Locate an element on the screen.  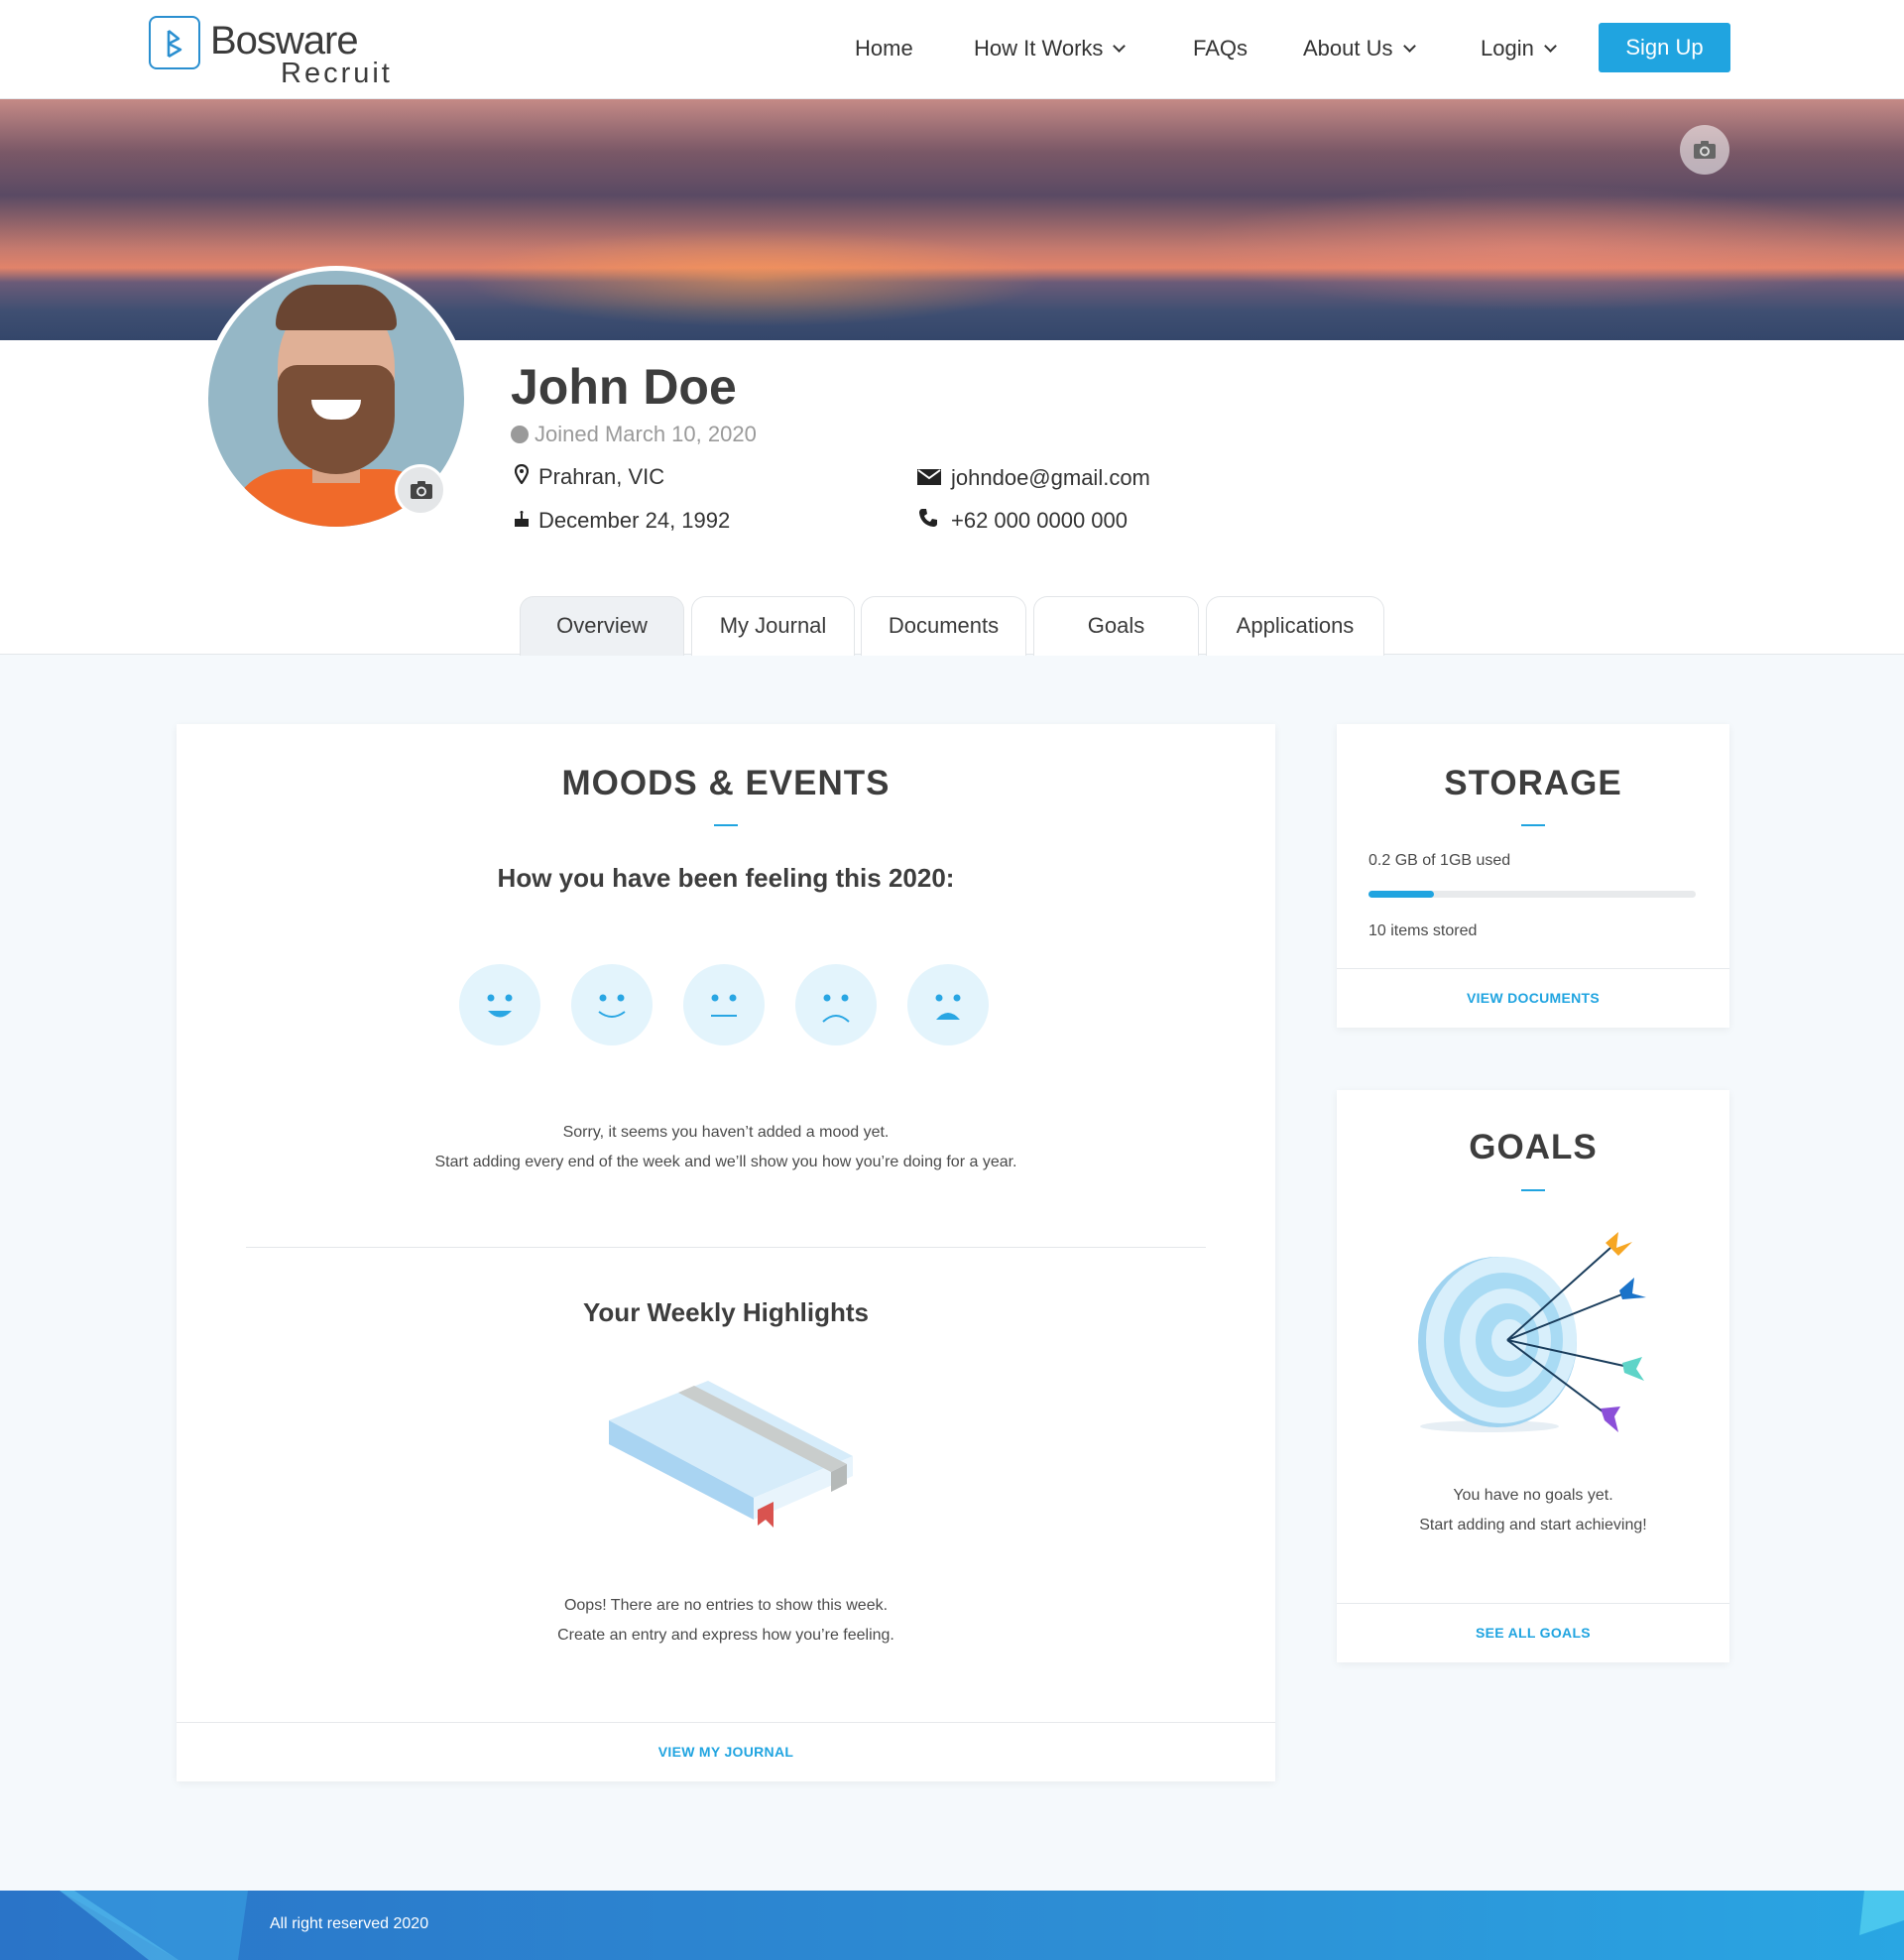
birthday-text: December 24, 1992 is located at coordinates (634, 521).